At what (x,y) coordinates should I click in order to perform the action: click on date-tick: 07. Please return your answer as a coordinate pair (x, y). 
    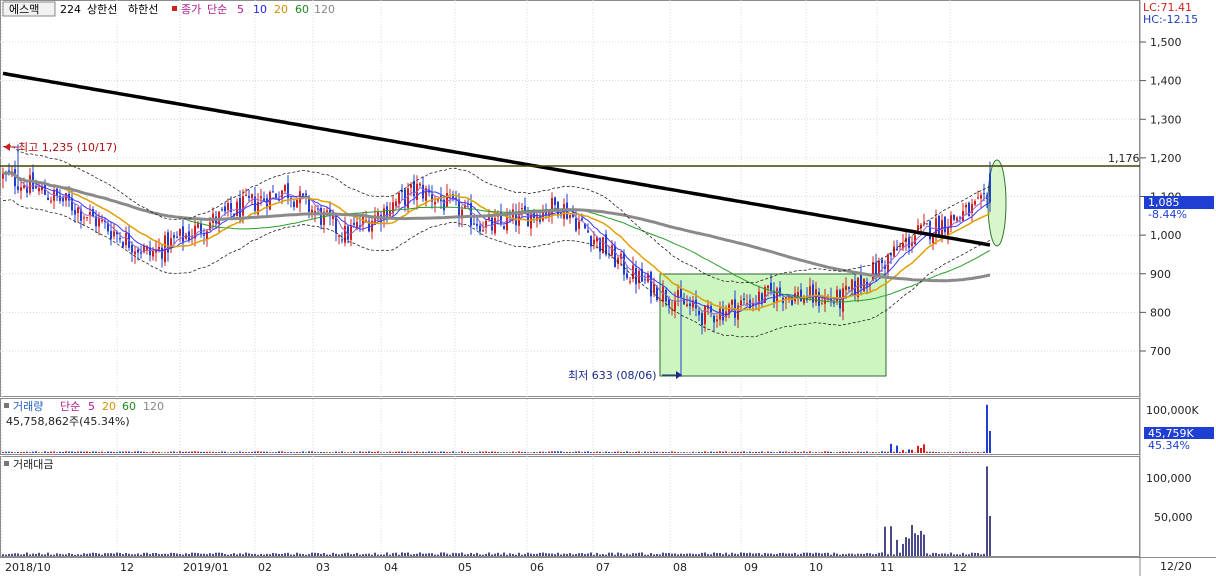
    Looking at the image, I should click on (603, 567).